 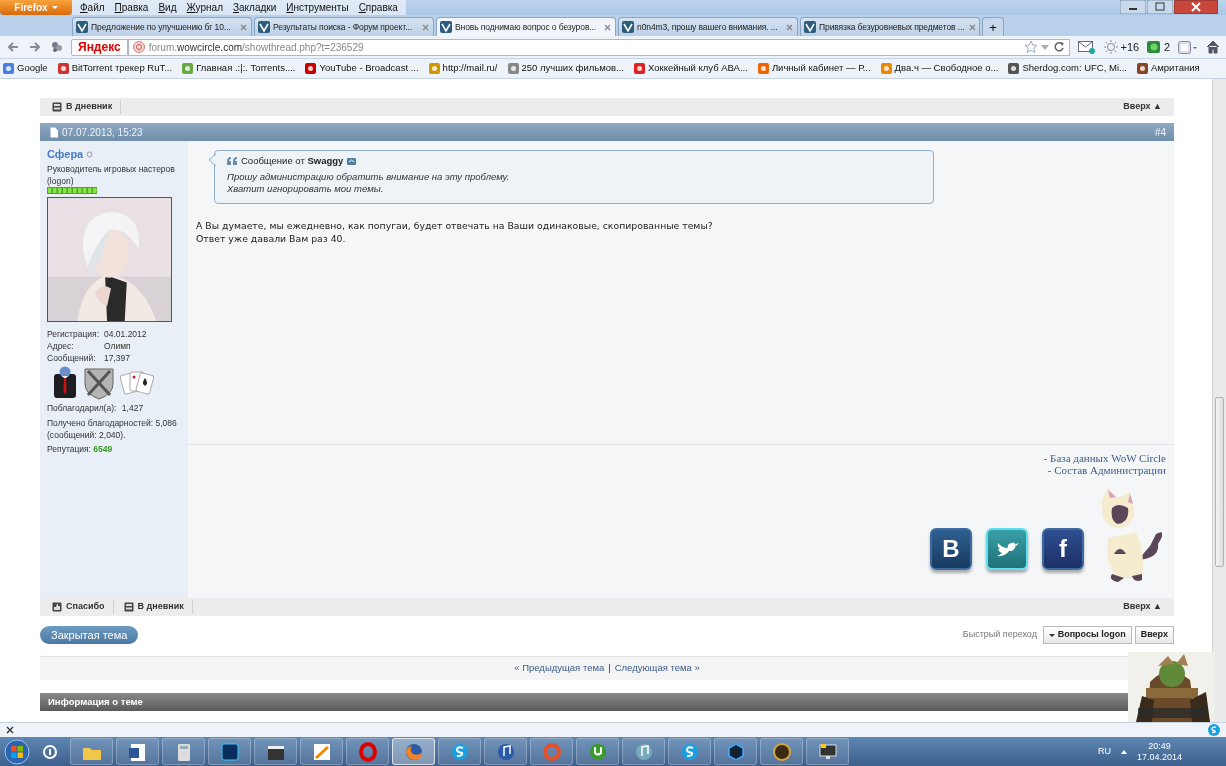 I want to click on menu-item: Закладки, so click(x=254, y=7).